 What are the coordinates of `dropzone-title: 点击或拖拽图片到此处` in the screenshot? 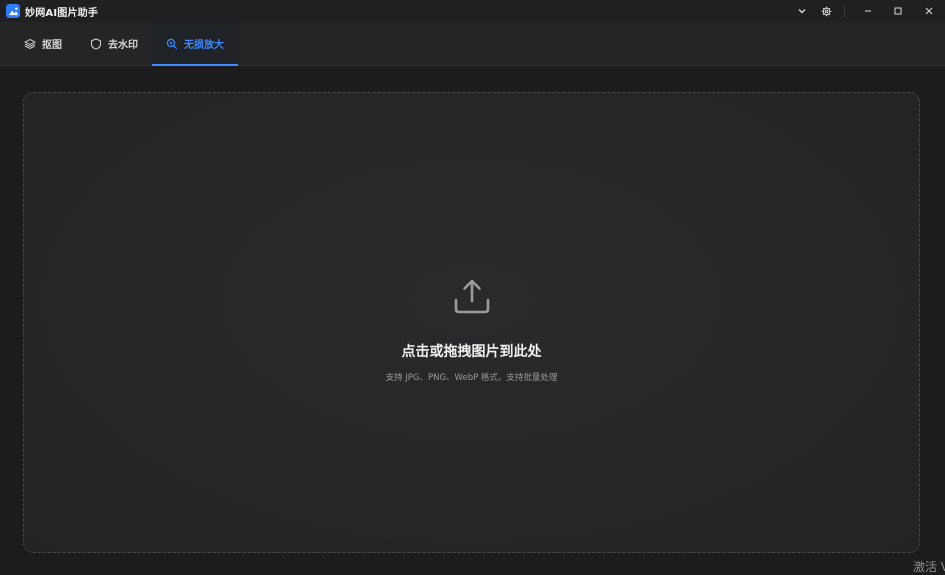 It's located at (471, 352).